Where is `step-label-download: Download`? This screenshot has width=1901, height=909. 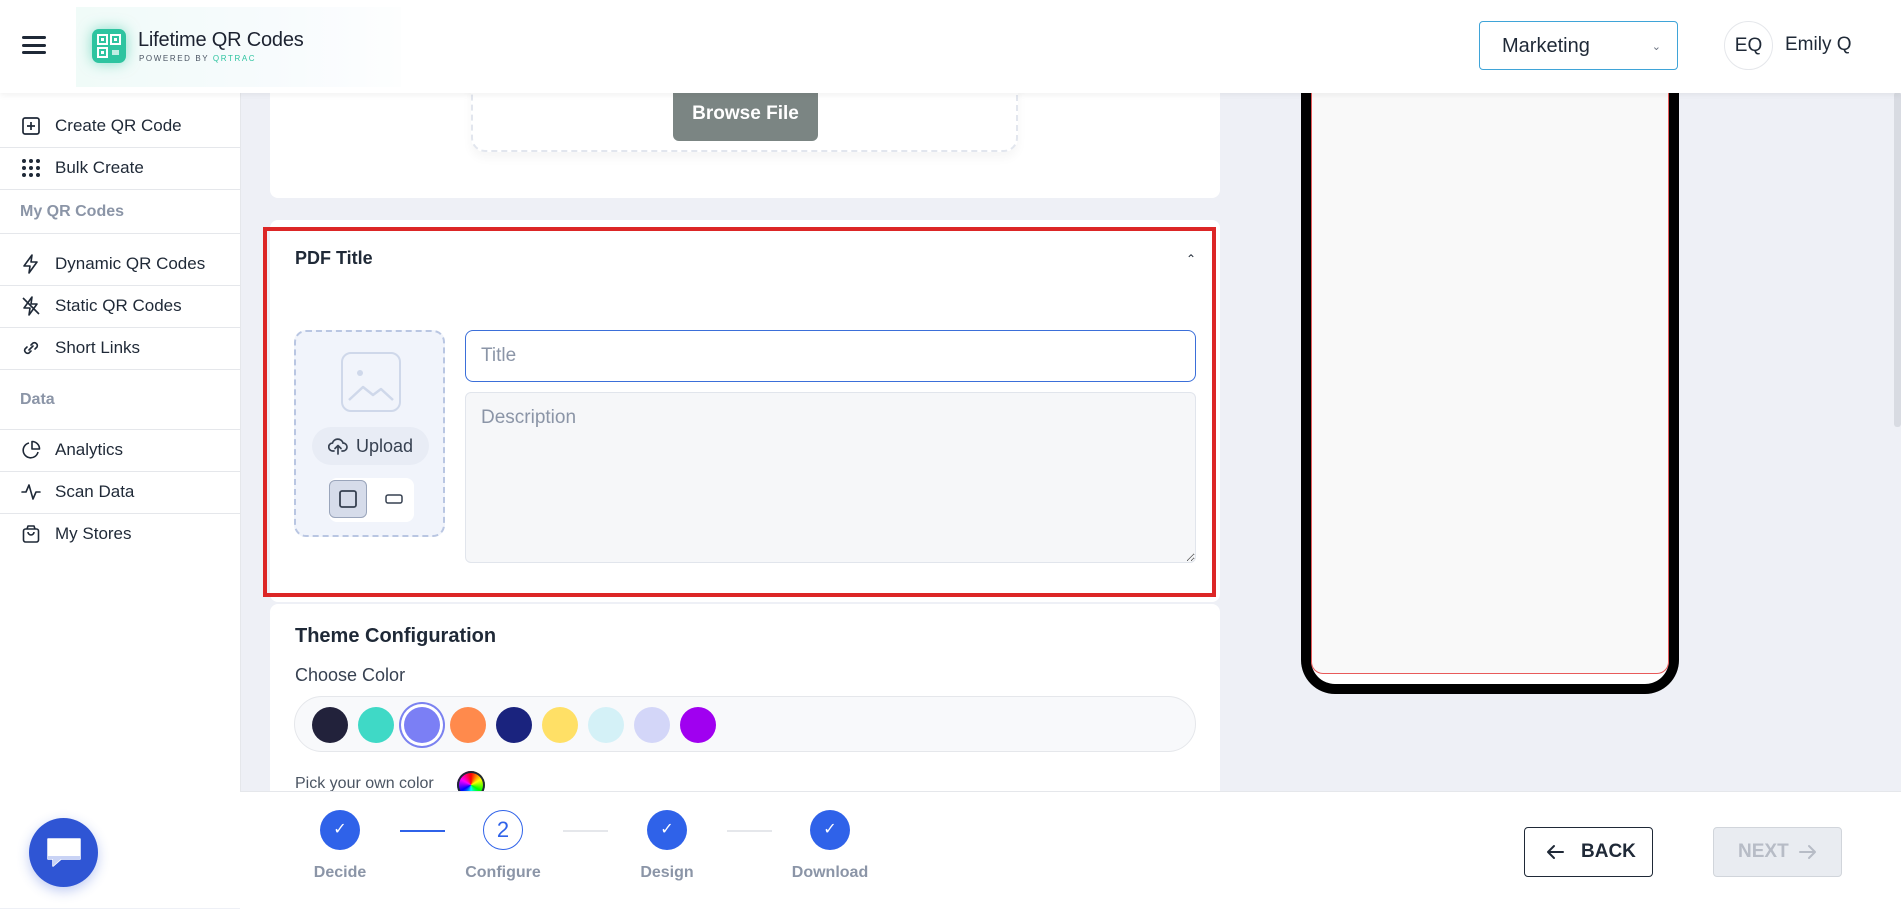 step-label-download: Download is located at coordinates (830, 872).